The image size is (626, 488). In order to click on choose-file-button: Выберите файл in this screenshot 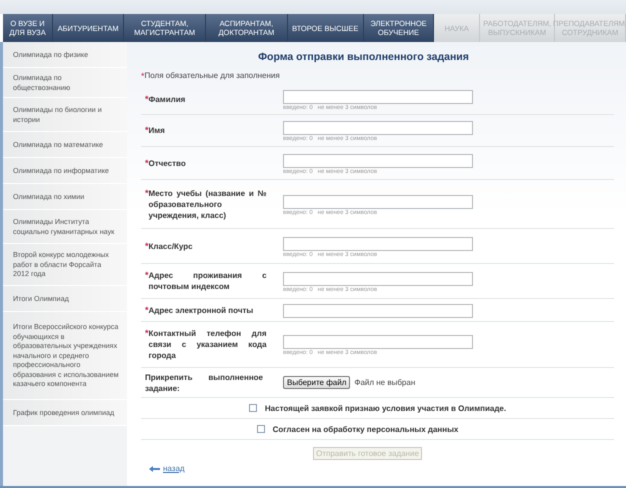, I will do `click(316, 382)`.